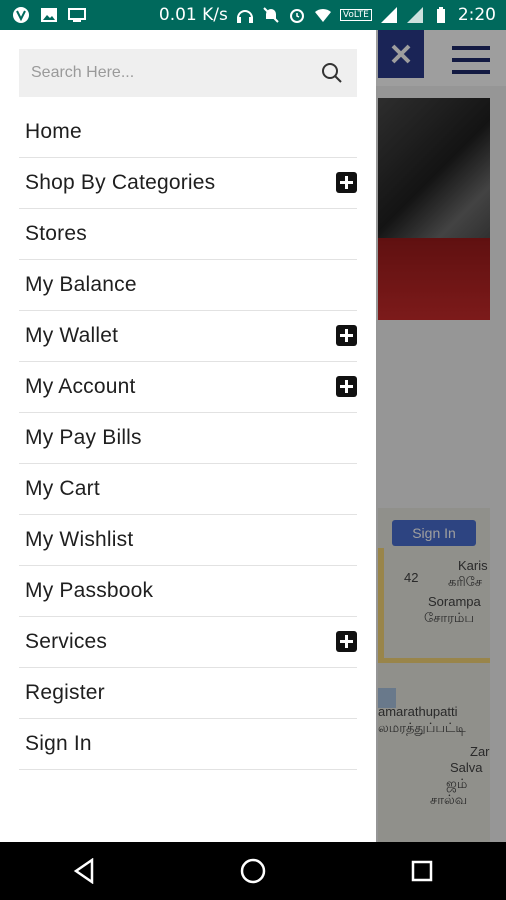 This screenshot has height=900, width=506. Describe the element at coordinates (80, 386) in the screenshot. I see `menu-item-label: My Account` at that location.